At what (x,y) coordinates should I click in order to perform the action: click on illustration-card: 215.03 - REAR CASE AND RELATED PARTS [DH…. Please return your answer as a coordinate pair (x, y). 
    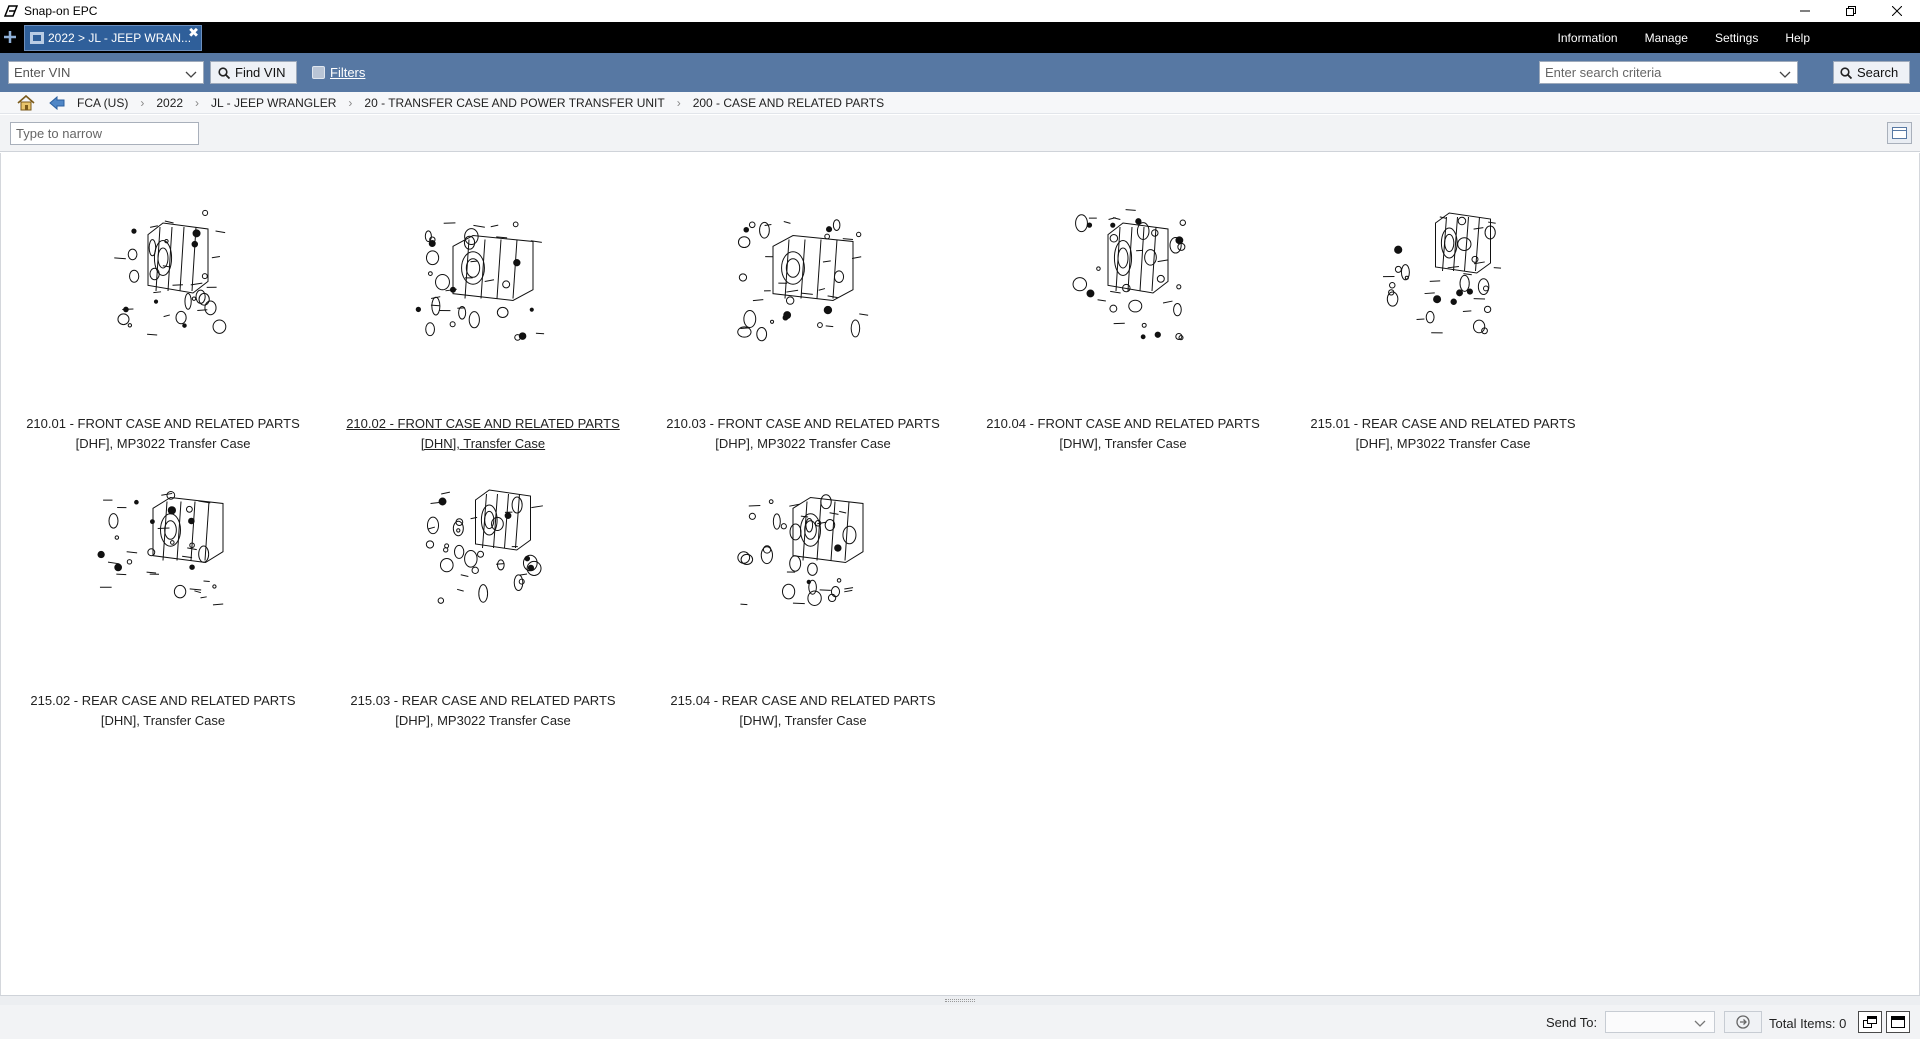
    Looking at the image, I should click on (483, 596).